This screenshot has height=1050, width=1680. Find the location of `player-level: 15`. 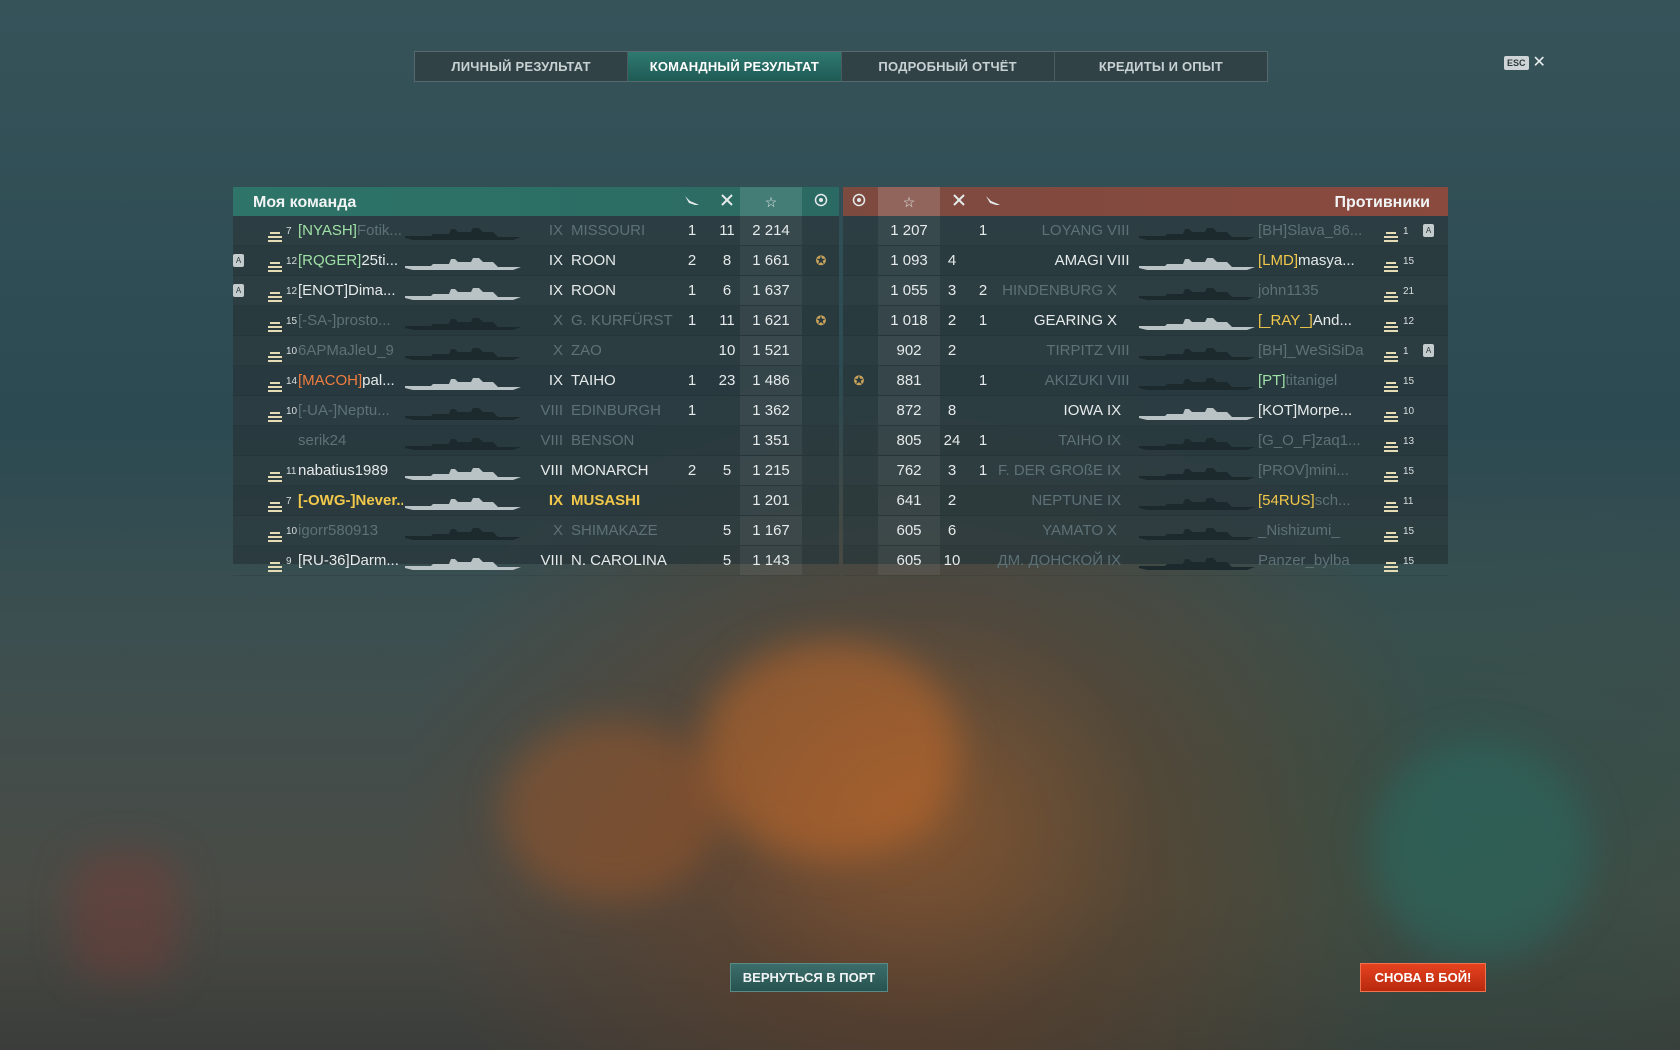

player-level: 15 is located at coordinates (1409, 261).